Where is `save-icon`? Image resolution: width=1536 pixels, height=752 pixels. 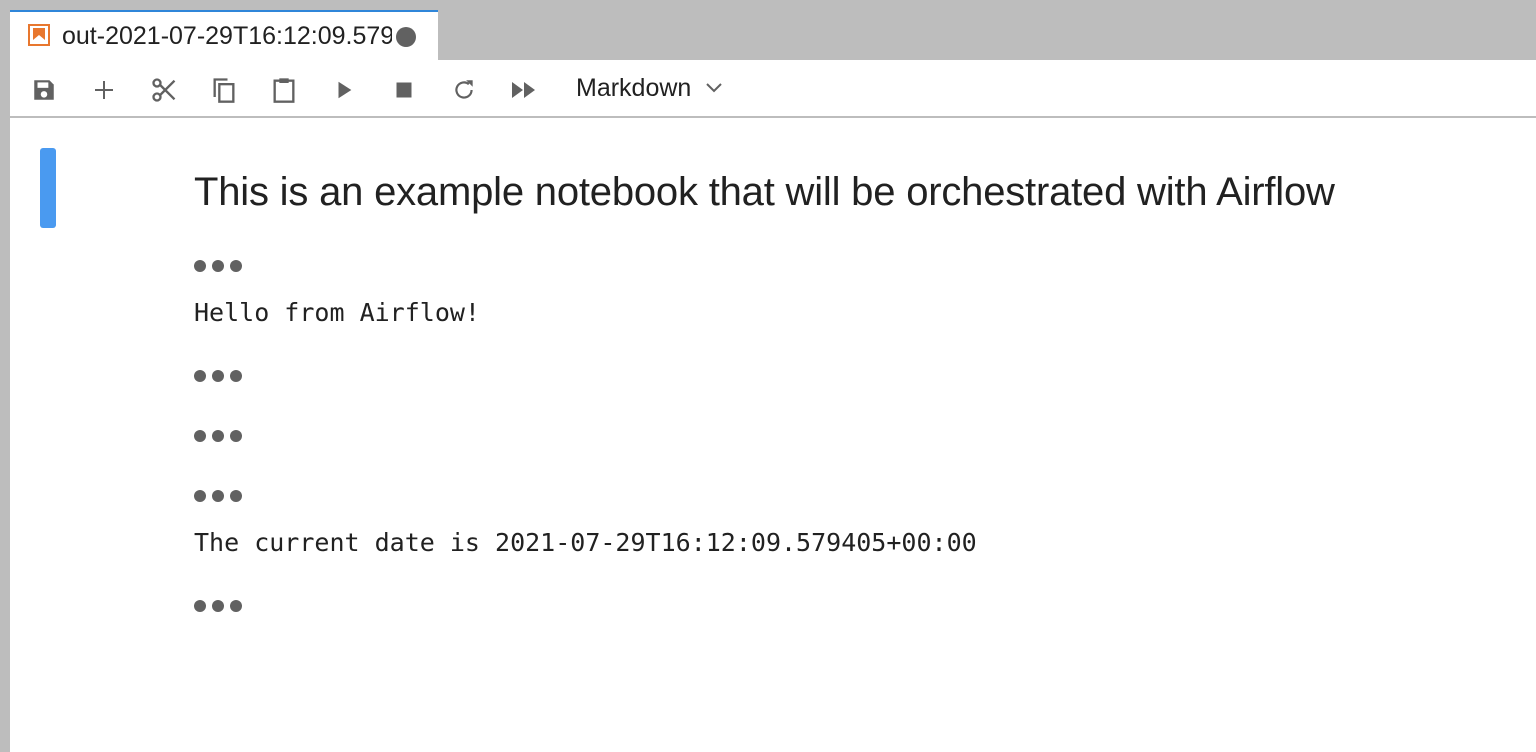 save-icon is located at coordinates (44, 90).